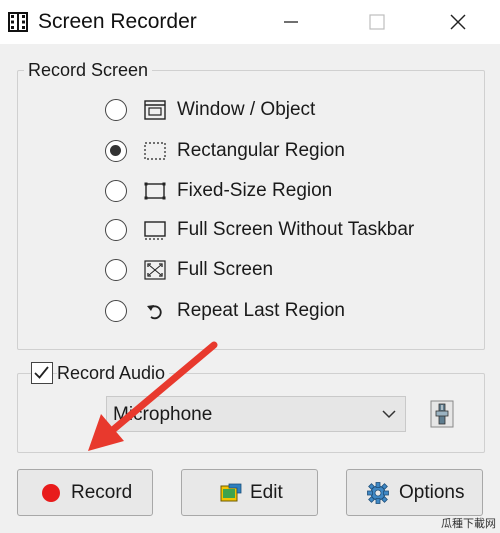 This screenshot has width=500, height=533. Describe the element at coordinates (154, 312) in the screenshot. I see `repeat-region-icon` at that location.